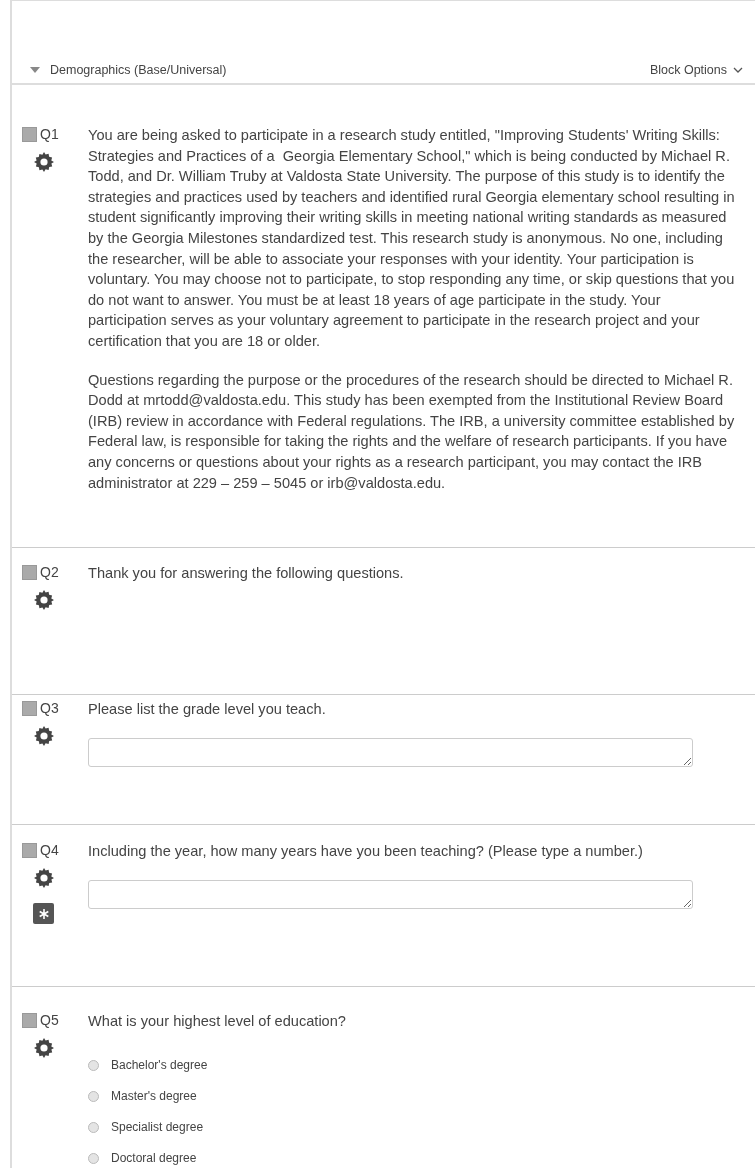 The height and width of the screenshot is (1168, 755). What do you see at coordinates (738, 70) in the screenshot?
I see `chevron-down-icon` at bounding box center [738, 70].